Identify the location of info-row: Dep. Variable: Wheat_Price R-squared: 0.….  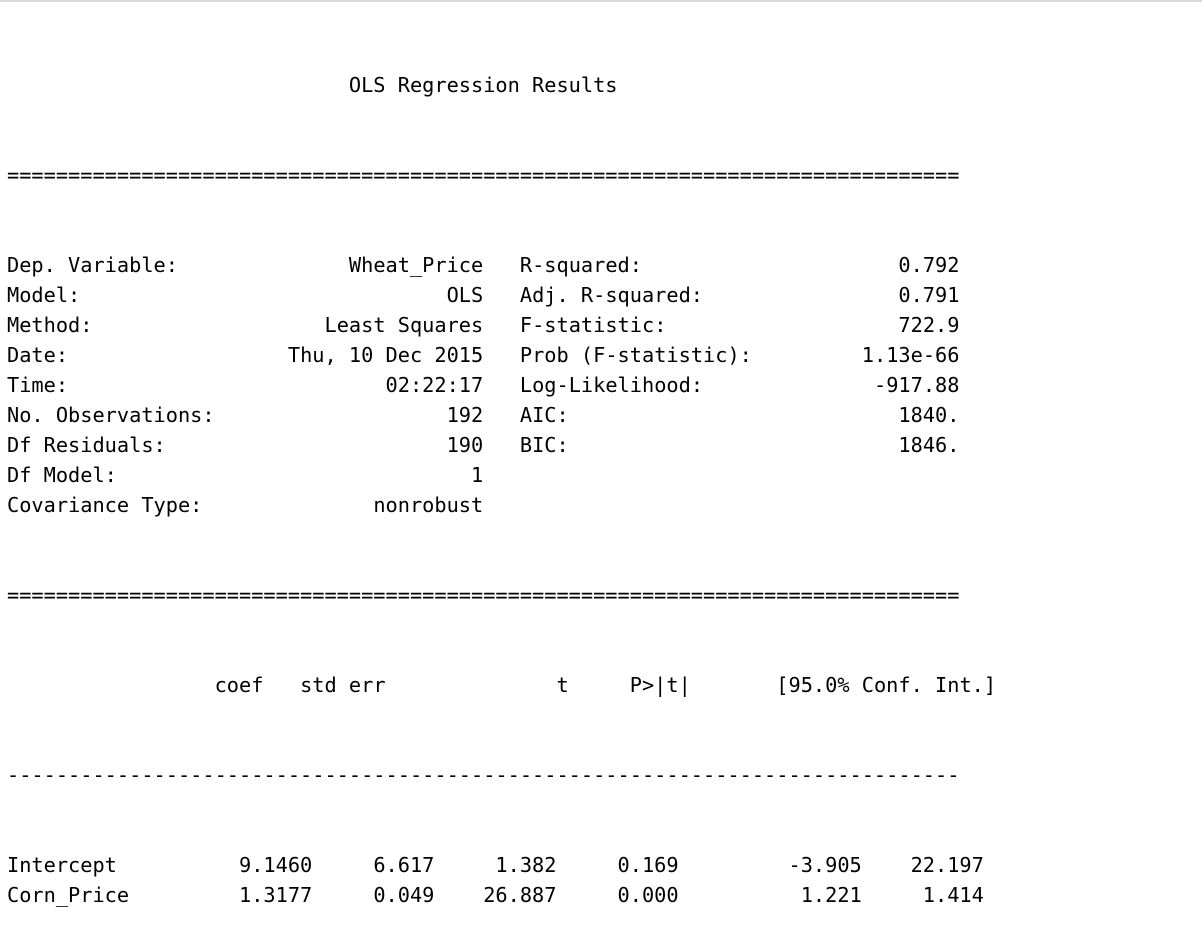
(501, 265).